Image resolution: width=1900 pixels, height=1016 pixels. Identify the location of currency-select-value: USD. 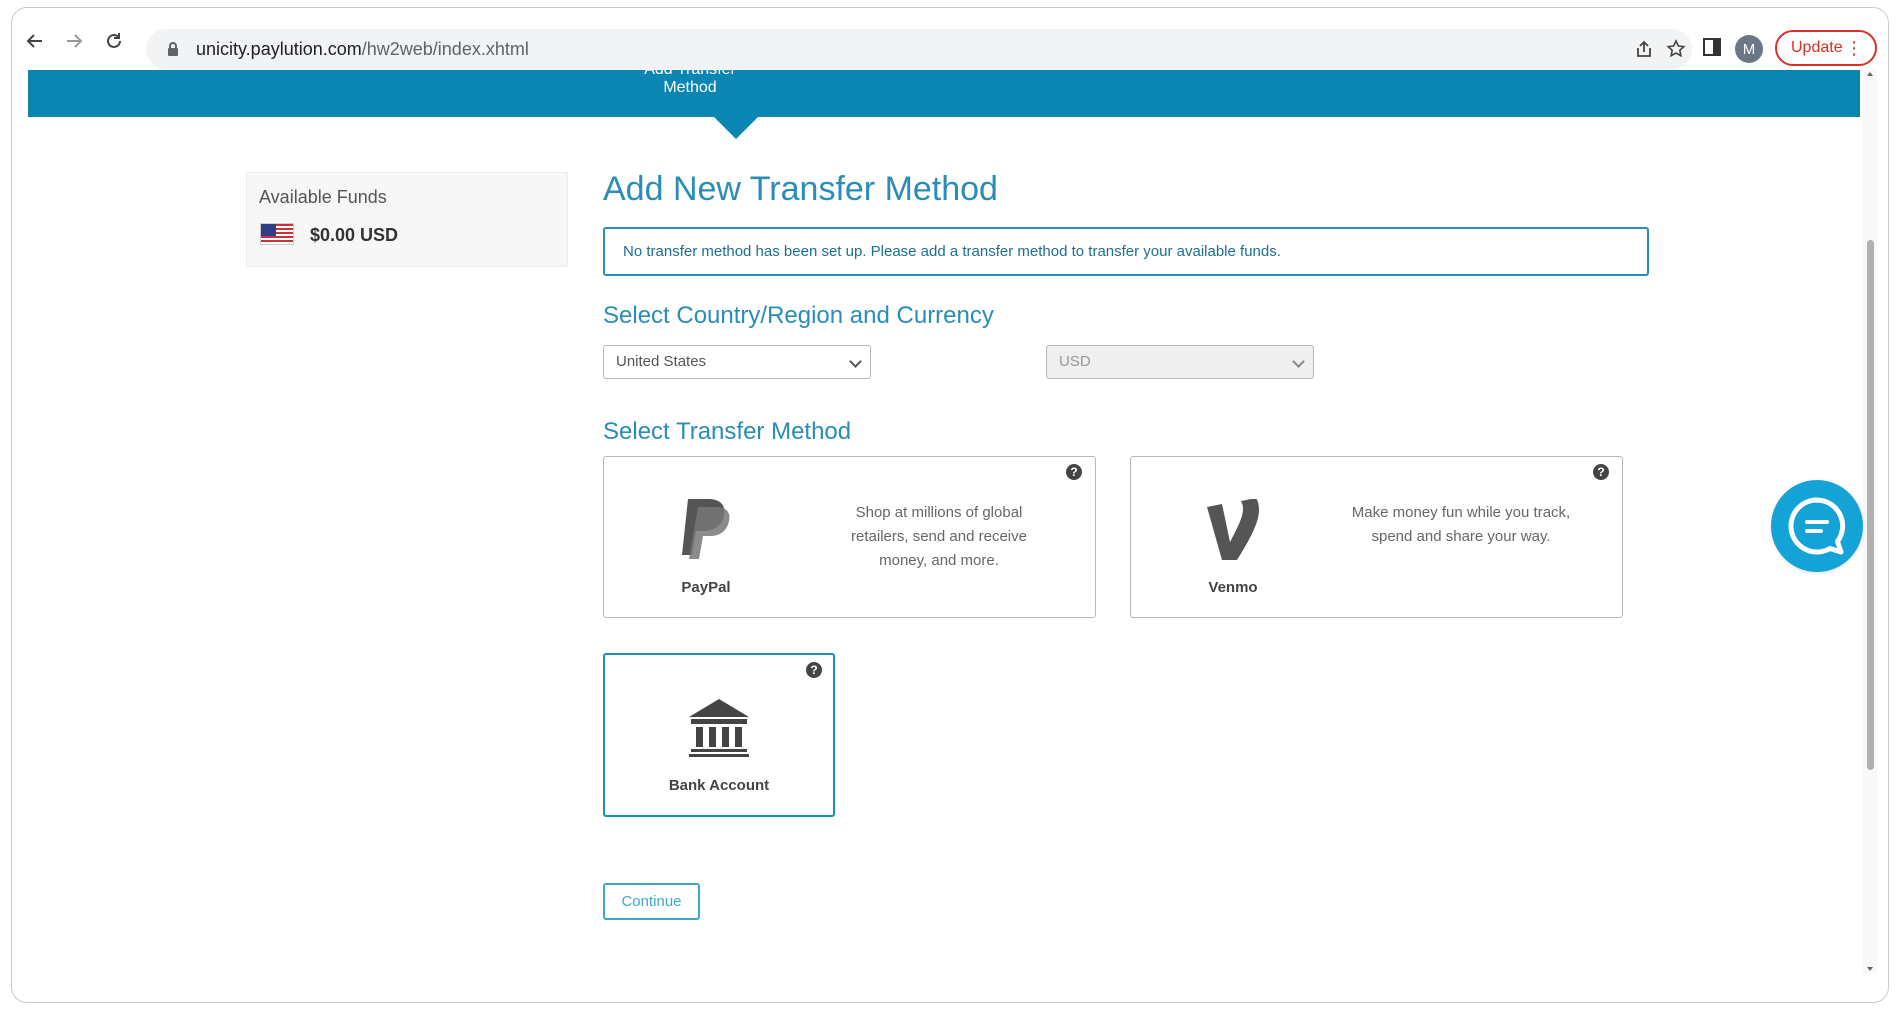
(1075, 361).